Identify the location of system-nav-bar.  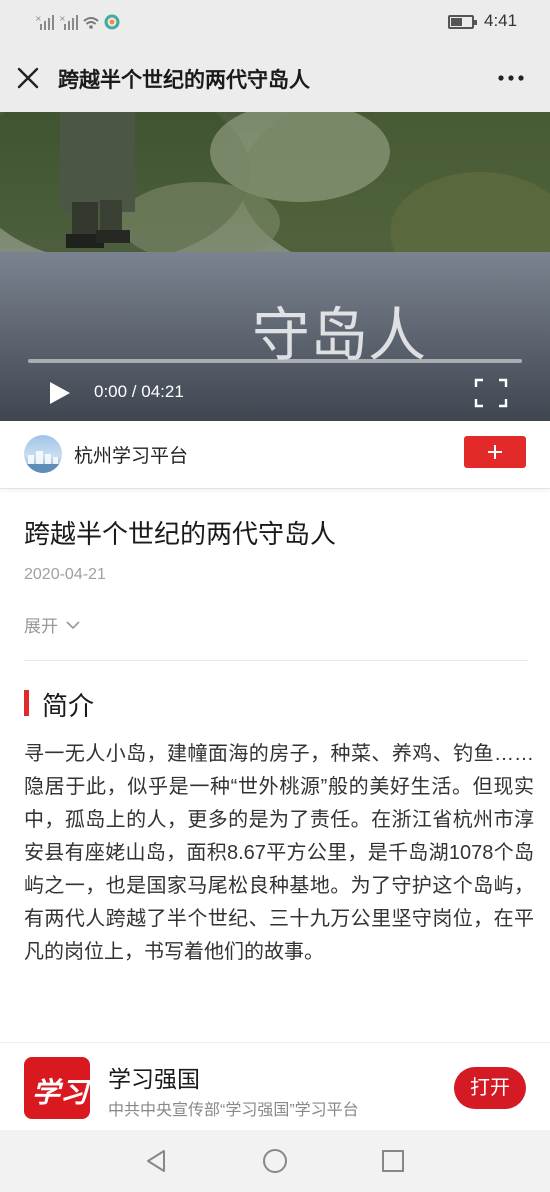
(275, 1161).